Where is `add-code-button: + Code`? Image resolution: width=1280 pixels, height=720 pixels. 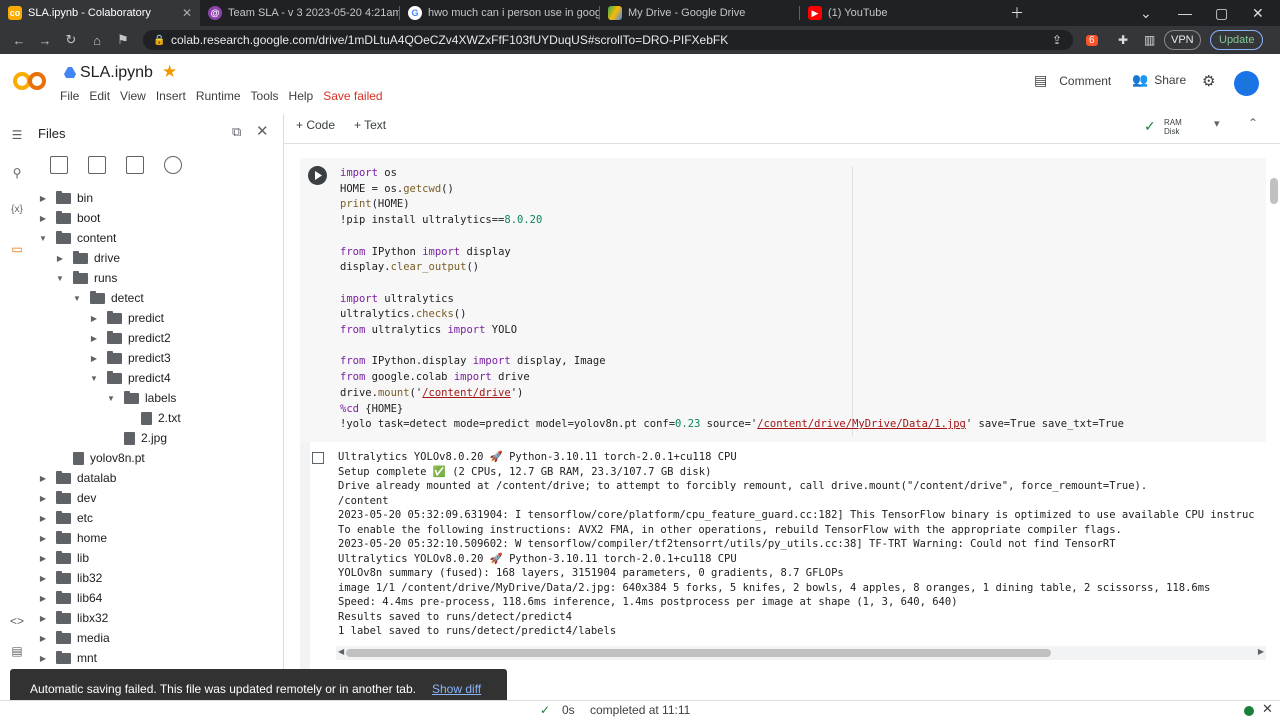
add-code-button: + Code is located at coordinates (315, 125).